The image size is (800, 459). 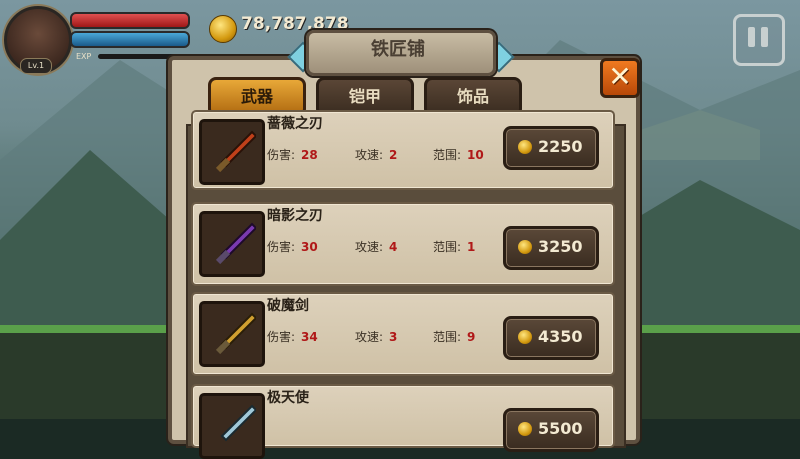 I want to click on buy-button: 3250, so click(x=551, y=248).